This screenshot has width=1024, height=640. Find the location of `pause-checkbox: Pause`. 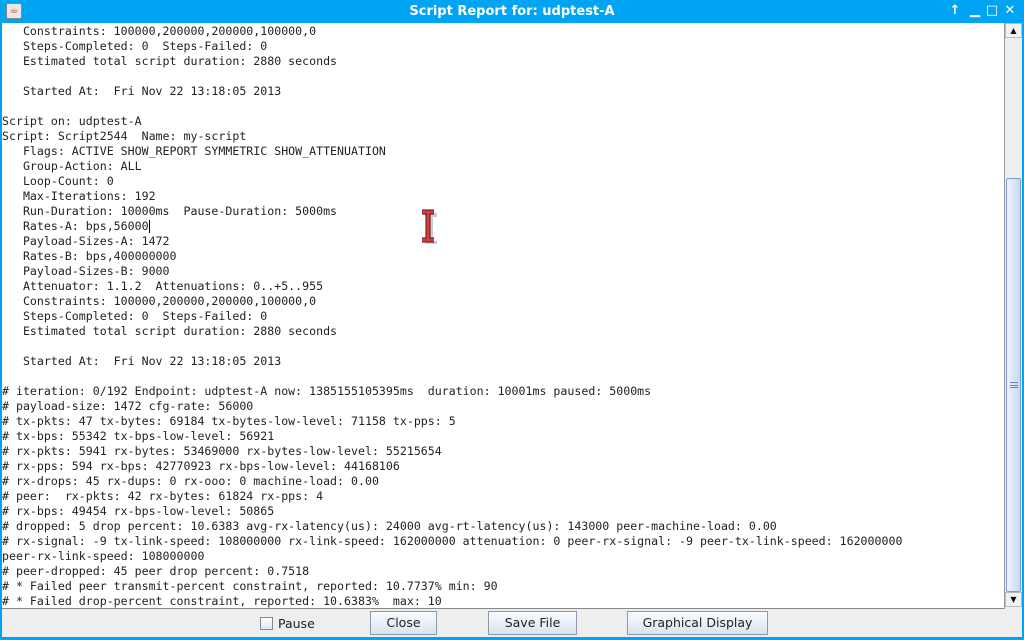

pause-checkbox: Pause is located at coordinates (287, 623).